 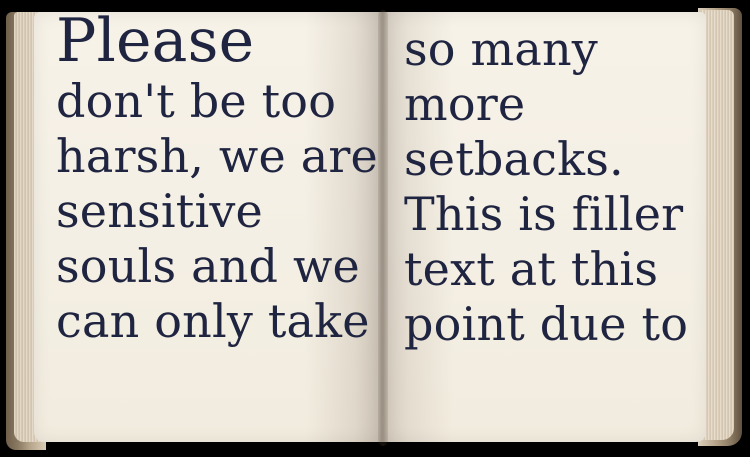 What do you see at coordinates (465, 104) in the screenshot?
I see `right-page-line: more` at bounding box center [465, 104].